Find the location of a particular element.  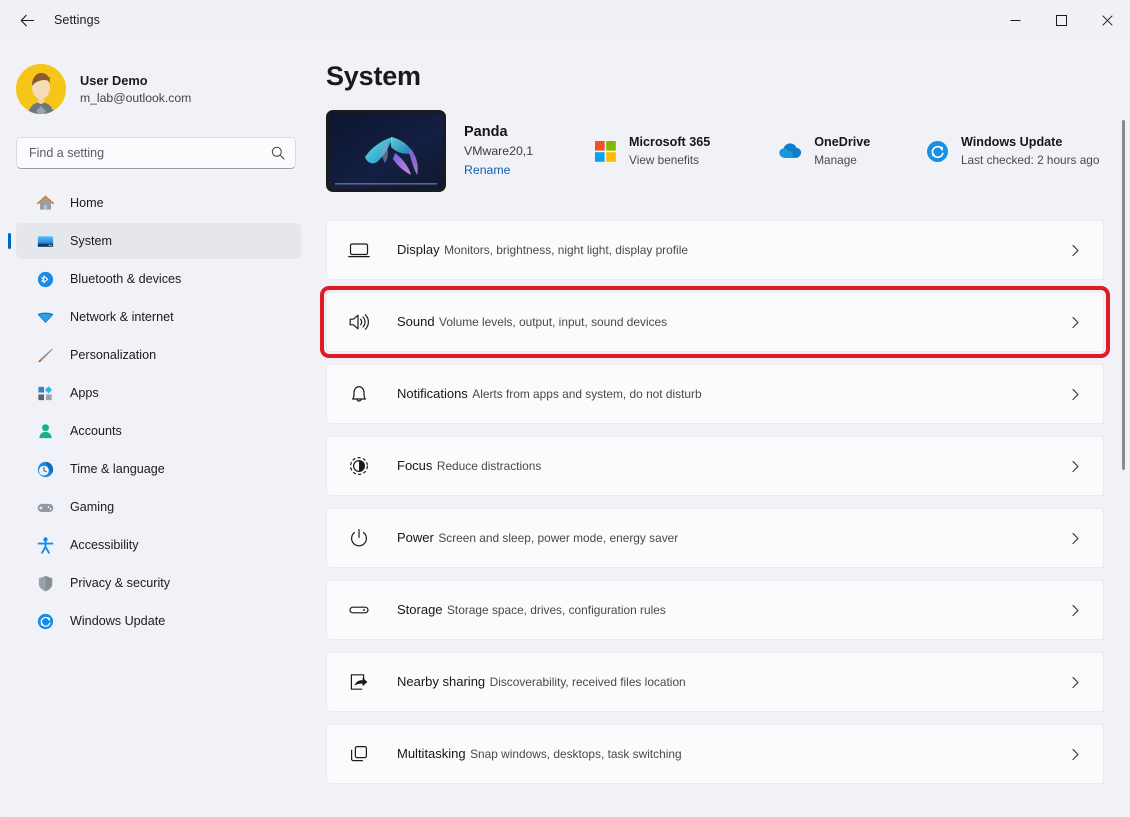

back-arrow-icon is located at coordinates (27, 20).